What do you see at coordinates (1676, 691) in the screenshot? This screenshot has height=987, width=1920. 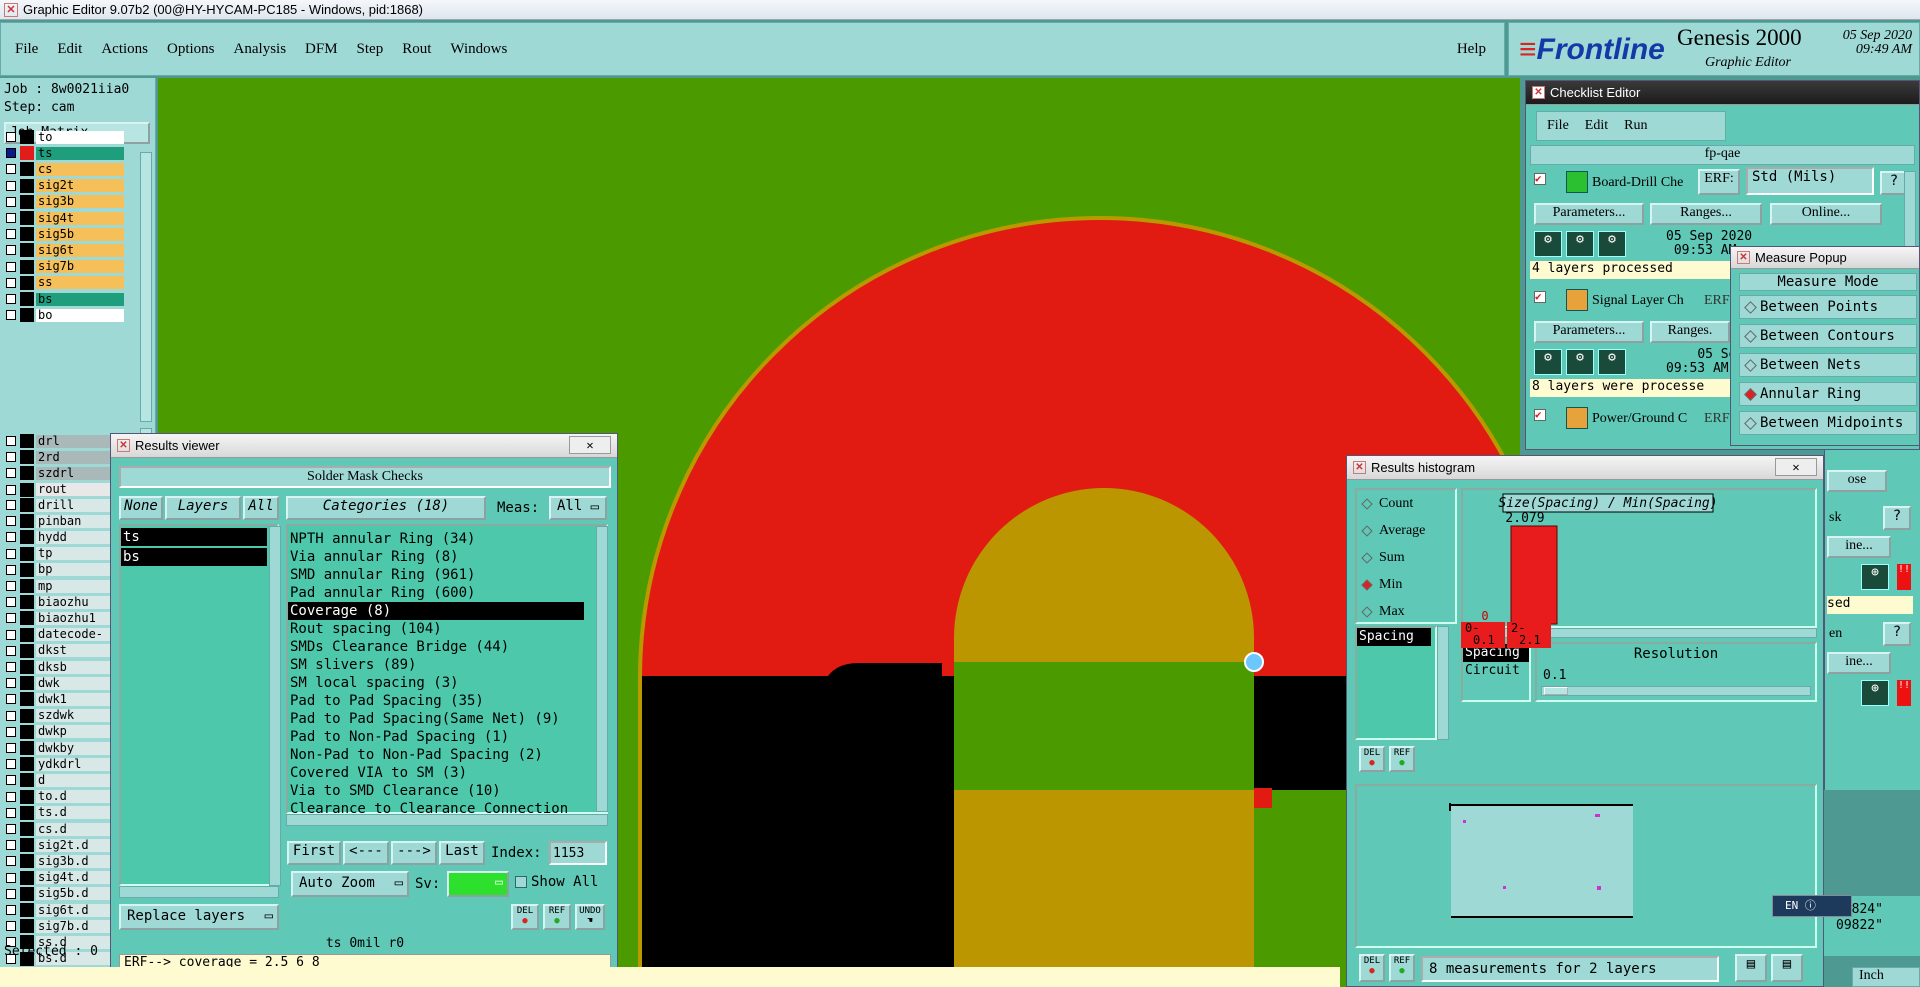 I see `resolution-slider` at bounding box center [1676, 691].